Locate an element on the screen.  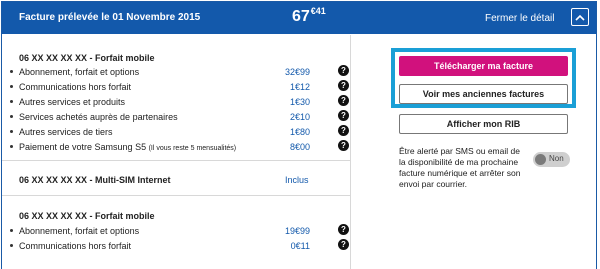
chevron-up-icon is located at coordinates (580, 17).